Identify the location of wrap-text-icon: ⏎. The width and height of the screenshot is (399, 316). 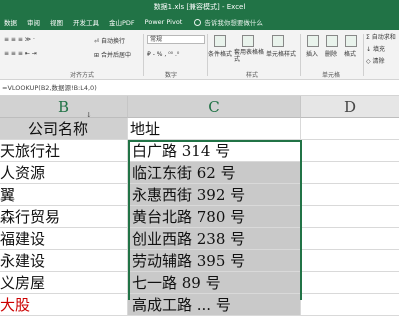
(97, 41).